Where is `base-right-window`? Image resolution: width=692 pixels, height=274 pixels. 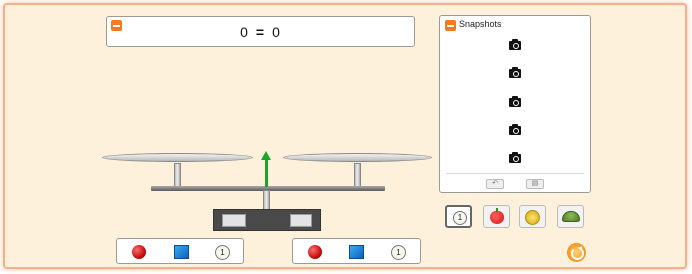 base-right-window is located at coordinates (301, 220).